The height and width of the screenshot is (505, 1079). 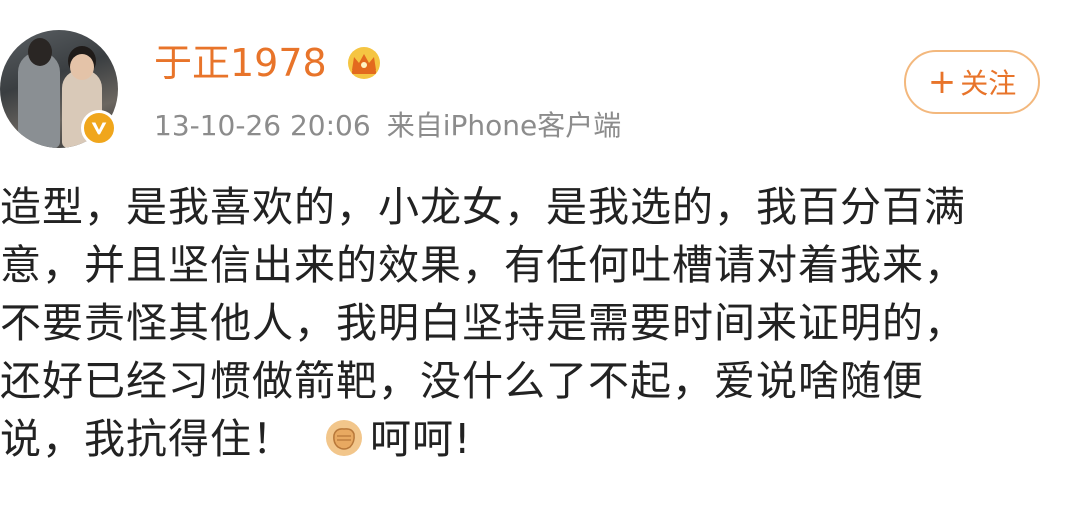 I want to click on post-timestamp: 13-10-26 20:06, so click(x=262, y=125).